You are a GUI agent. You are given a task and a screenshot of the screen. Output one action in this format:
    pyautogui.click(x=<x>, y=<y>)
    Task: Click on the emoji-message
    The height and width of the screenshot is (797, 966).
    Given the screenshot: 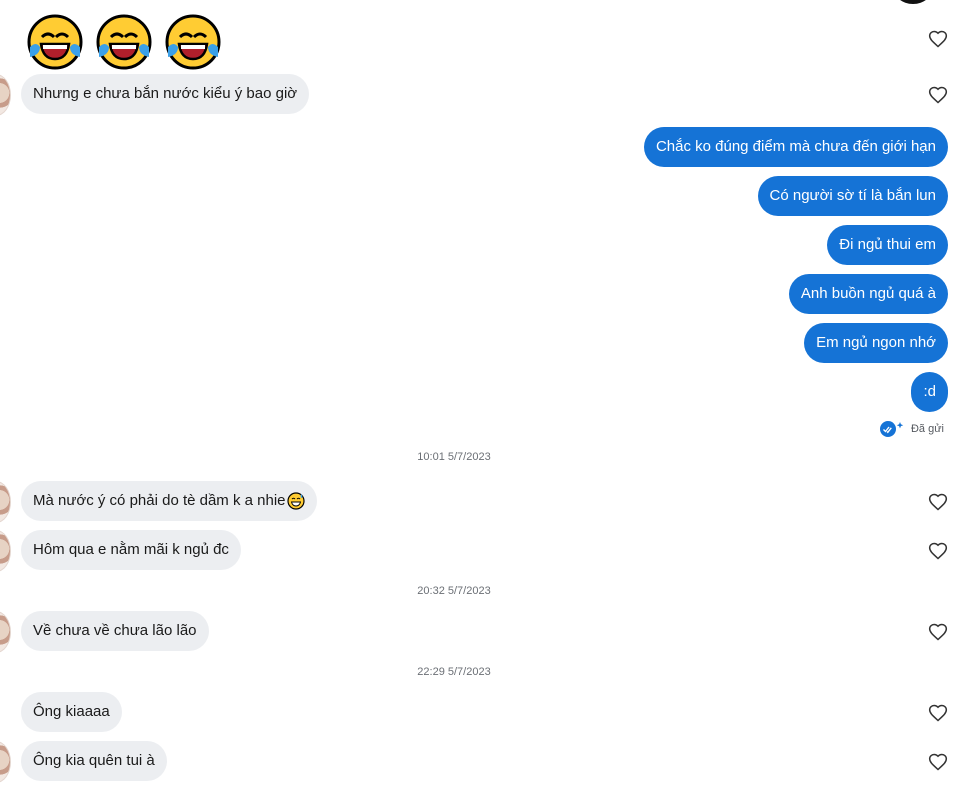 What is the action you would take?
    pyautogui.click(x=124, y=42)
    